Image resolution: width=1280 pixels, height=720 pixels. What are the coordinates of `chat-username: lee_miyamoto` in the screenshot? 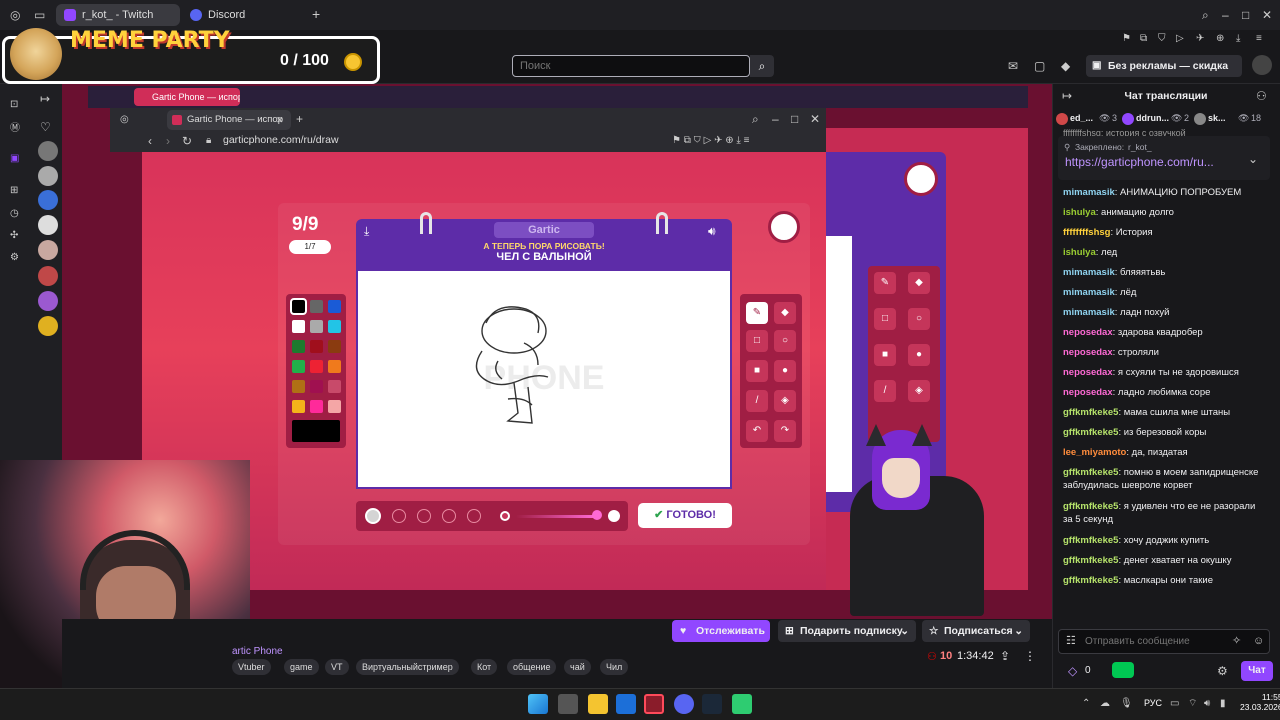 It's located at (1094, 452).